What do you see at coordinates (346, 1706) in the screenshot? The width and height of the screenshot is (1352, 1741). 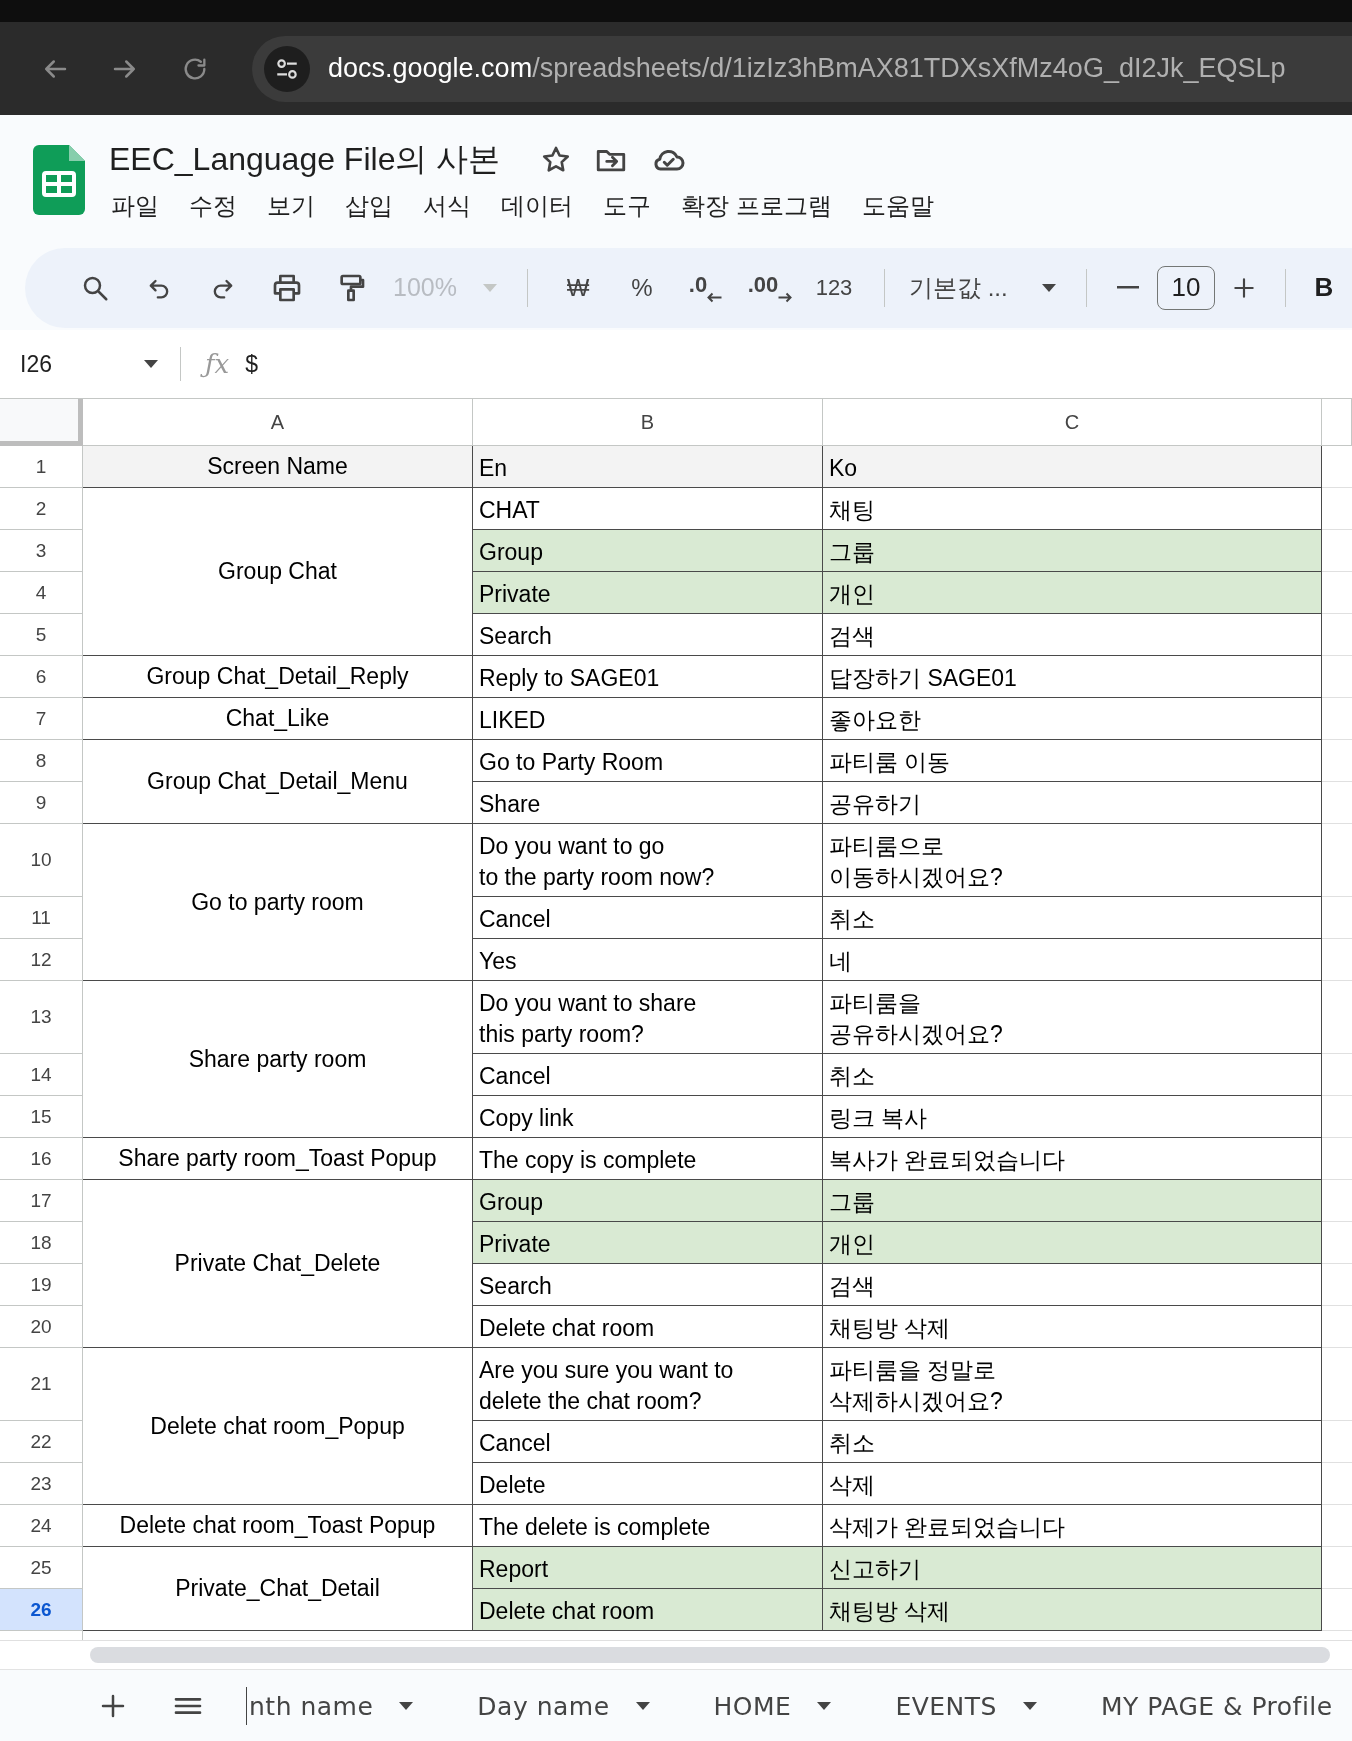 I see `sheet-tab: nth name` at bounding box center [346, 1706].